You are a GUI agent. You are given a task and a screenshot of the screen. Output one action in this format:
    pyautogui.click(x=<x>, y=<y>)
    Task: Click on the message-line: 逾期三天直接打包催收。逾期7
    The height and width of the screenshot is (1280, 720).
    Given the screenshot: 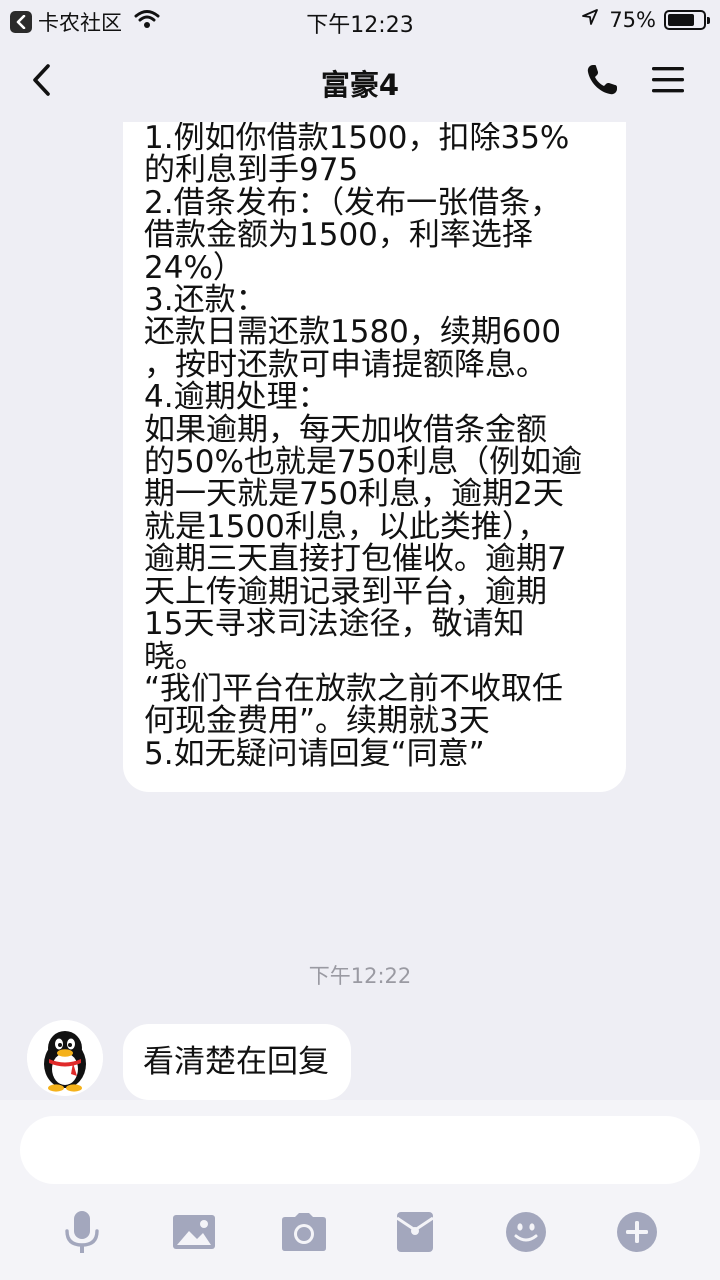 What is the action you would take?
    pyautogui.click(x=355, y=559)
    